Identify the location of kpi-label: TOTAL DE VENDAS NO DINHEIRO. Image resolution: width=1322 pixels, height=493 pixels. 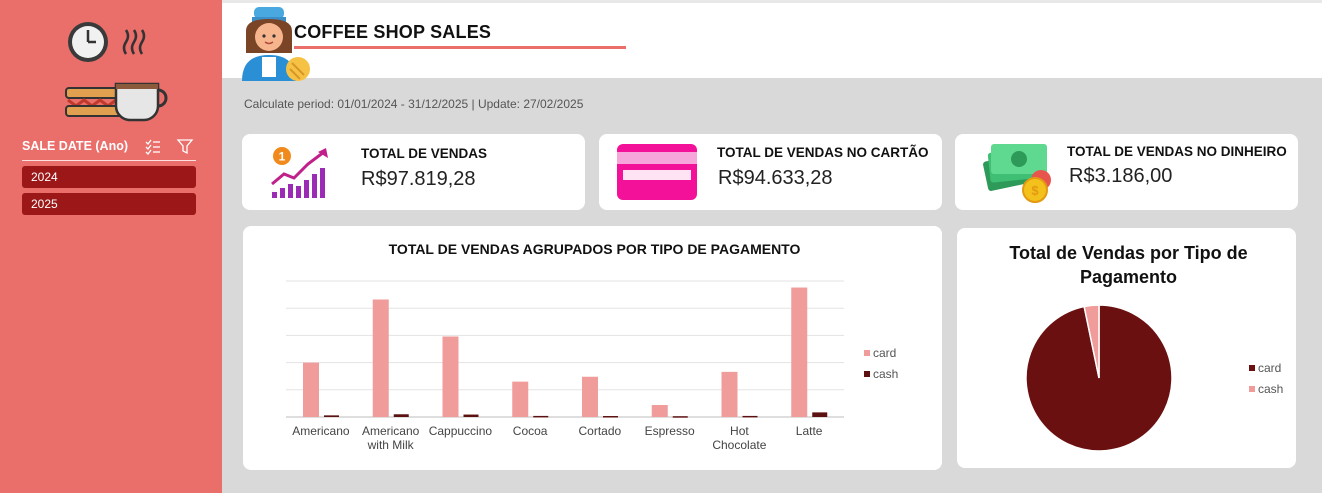
(1177, 151).